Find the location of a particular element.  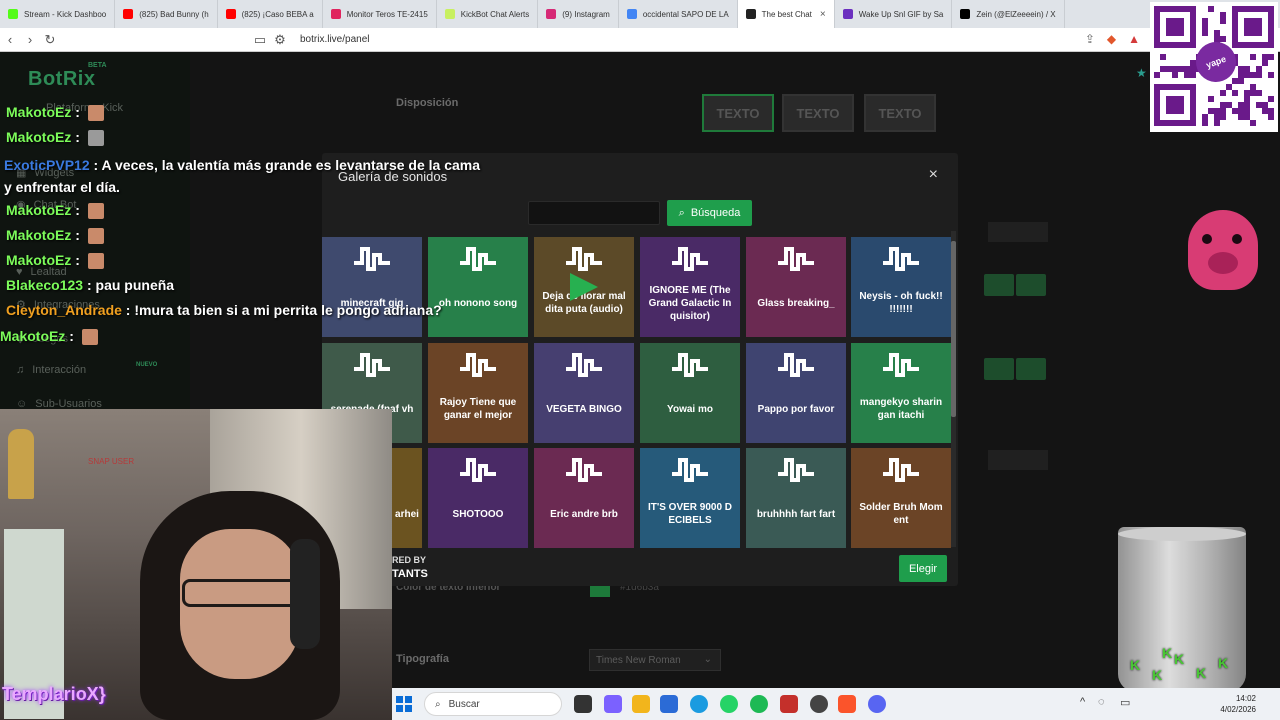

browser-tab: Monitor Teros TE-2415 is located at coordinates (380, 14).